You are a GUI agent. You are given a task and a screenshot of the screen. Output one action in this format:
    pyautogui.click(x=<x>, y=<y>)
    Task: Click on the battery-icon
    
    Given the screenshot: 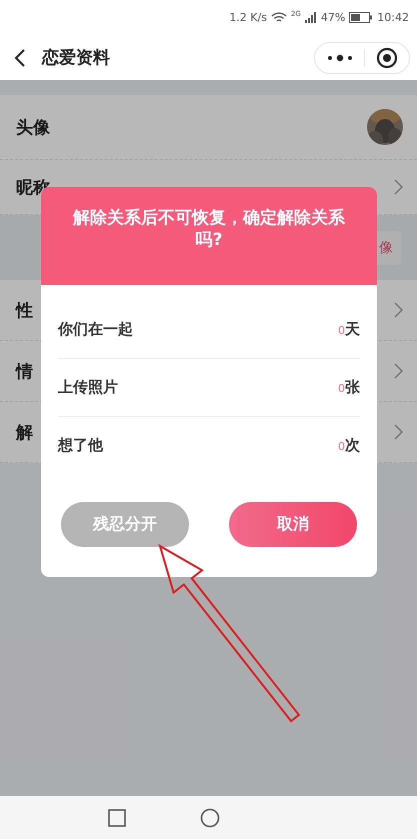 What is the action you would take?
    pyautogui.click(x=361, y=17)
    